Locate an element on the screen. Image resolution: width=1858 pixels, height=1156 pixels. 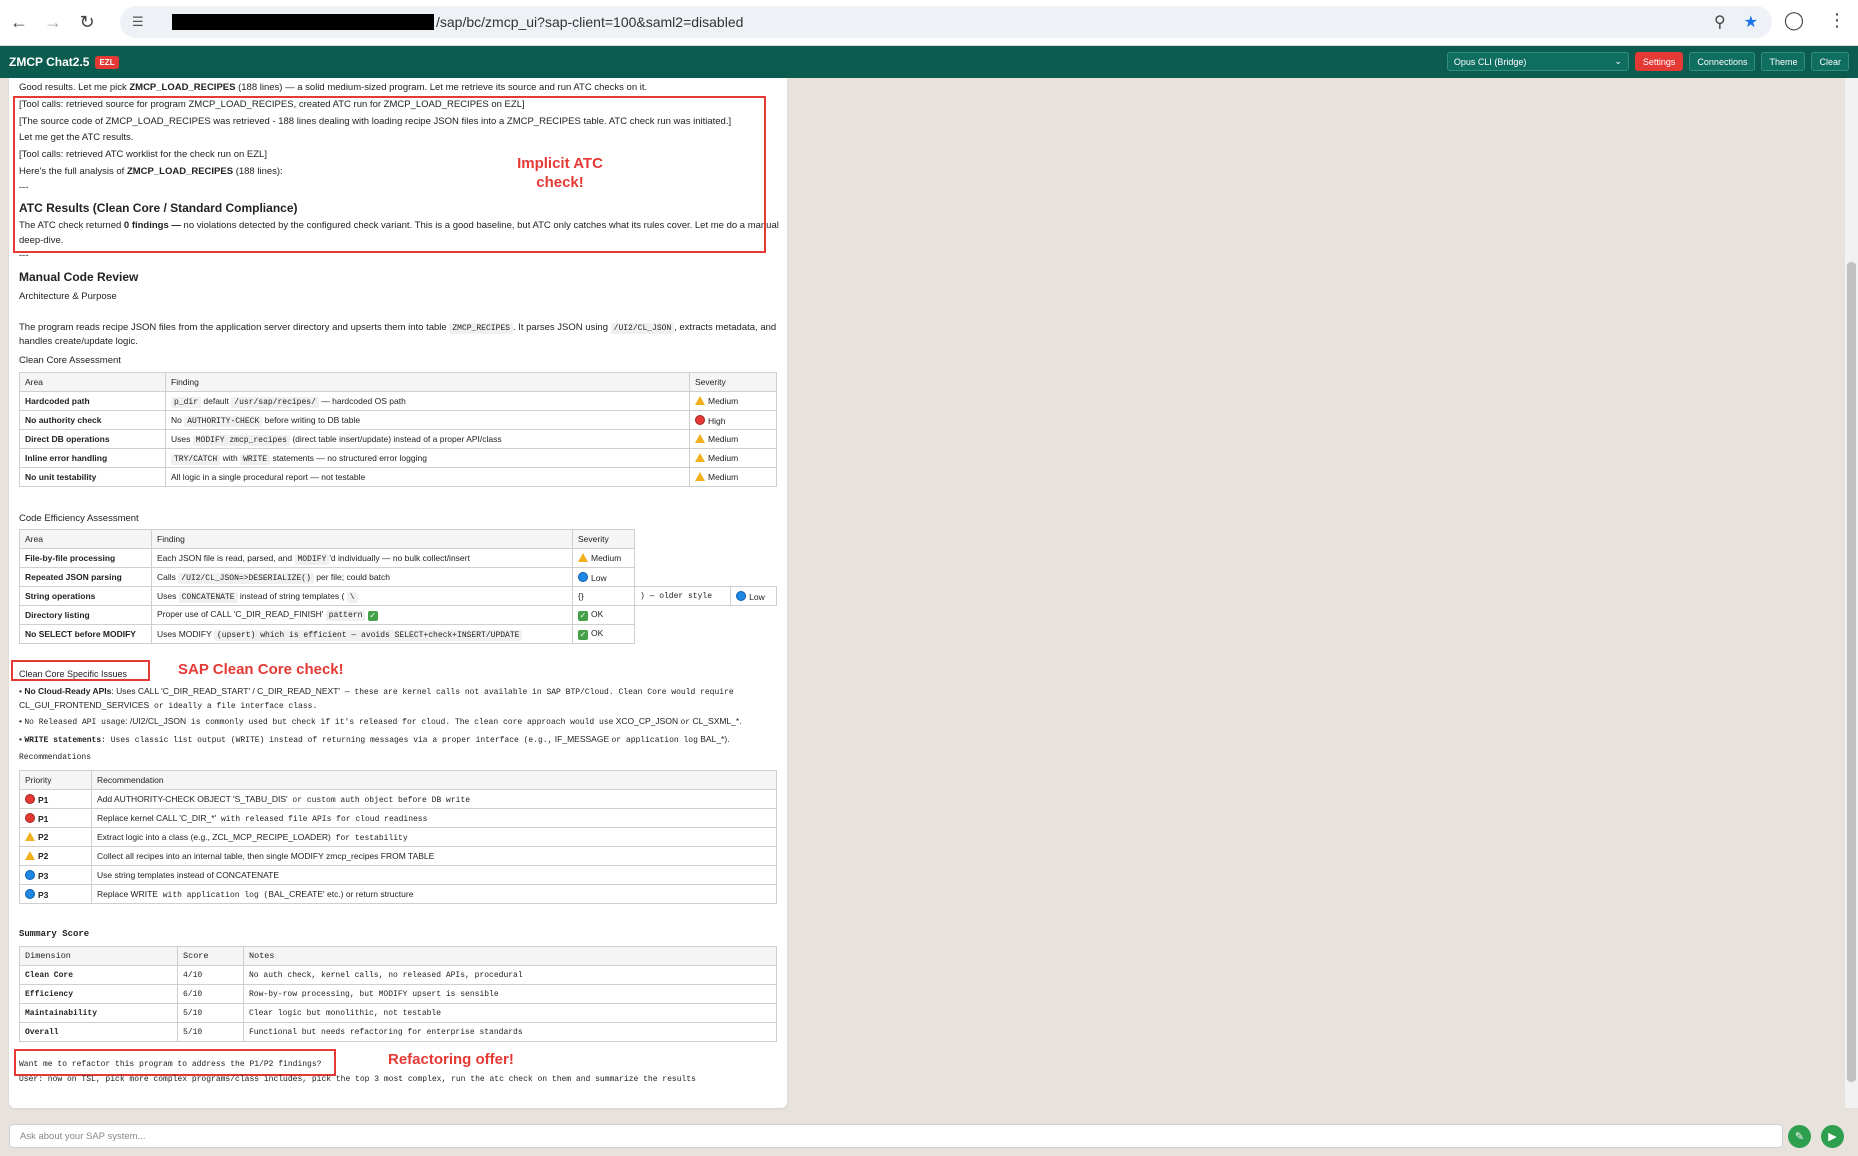
app-title: ZMCP Chat2.5 is located at coordinates (49, 62).